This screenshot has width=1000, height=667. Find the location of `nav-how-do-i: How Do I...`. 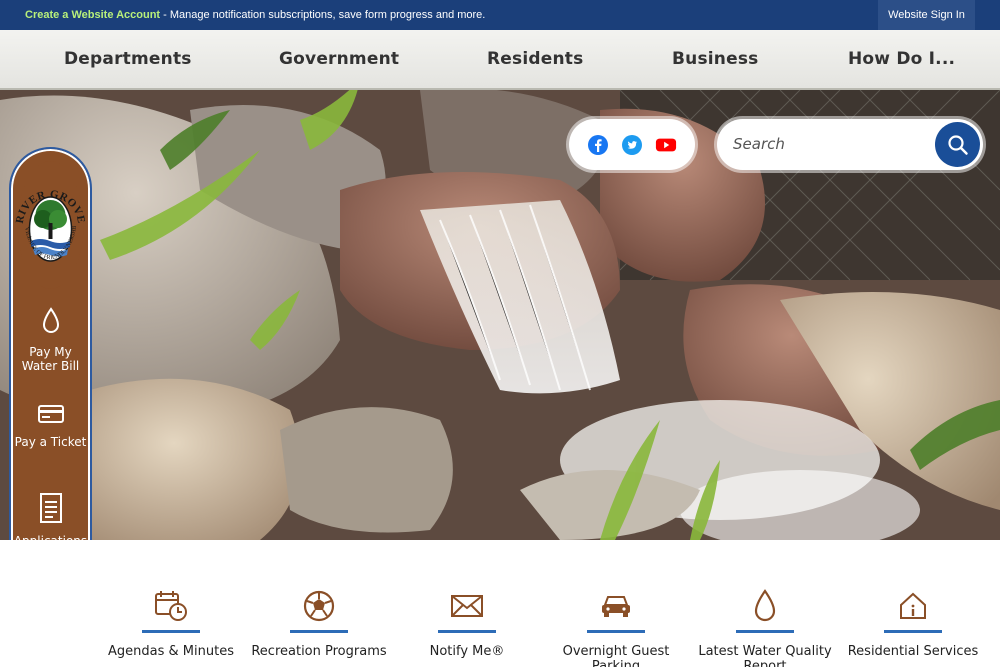

nav-how-do-i: How Do I... is located at coordinates (901, 59).